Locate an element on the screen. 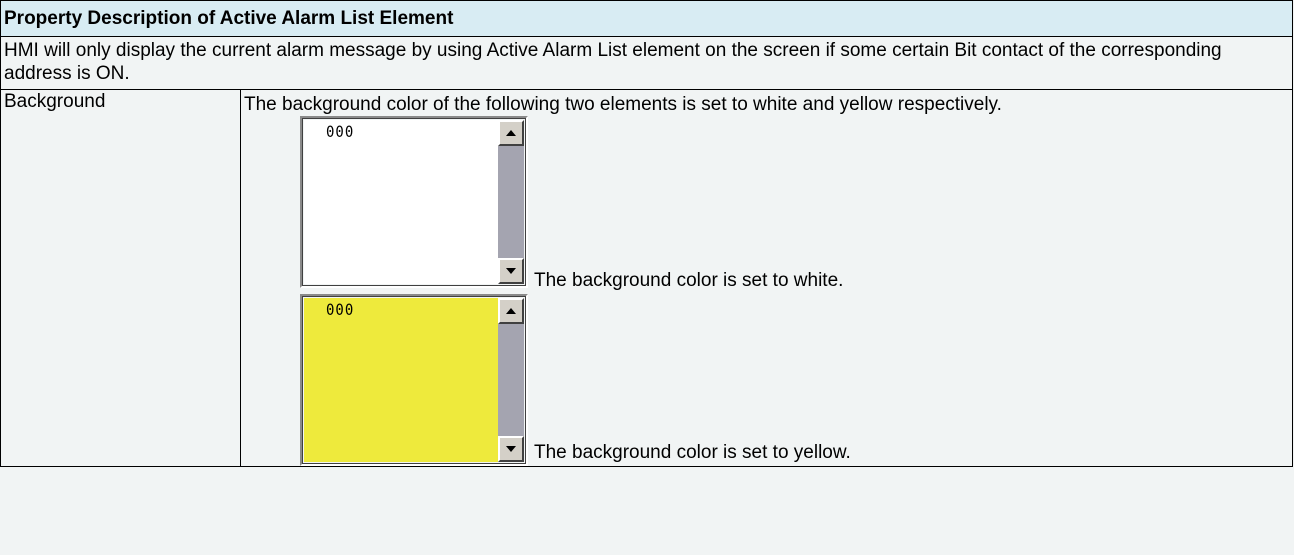 This screenshot has width=1294, height=555. alarm-list-white: 000 is located at coordinates (414, 202).